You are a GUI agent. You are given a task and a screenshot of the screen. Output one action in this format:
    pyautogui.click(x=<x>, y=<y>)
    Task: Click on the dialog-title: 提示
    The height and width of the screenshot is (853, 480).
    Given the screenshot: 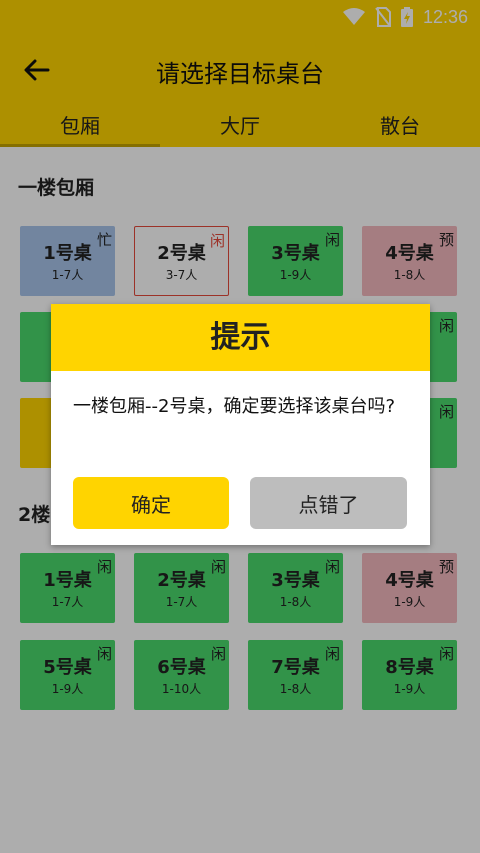 What is the action you would take?
    pyautogui.click(x=240, y=337)
    